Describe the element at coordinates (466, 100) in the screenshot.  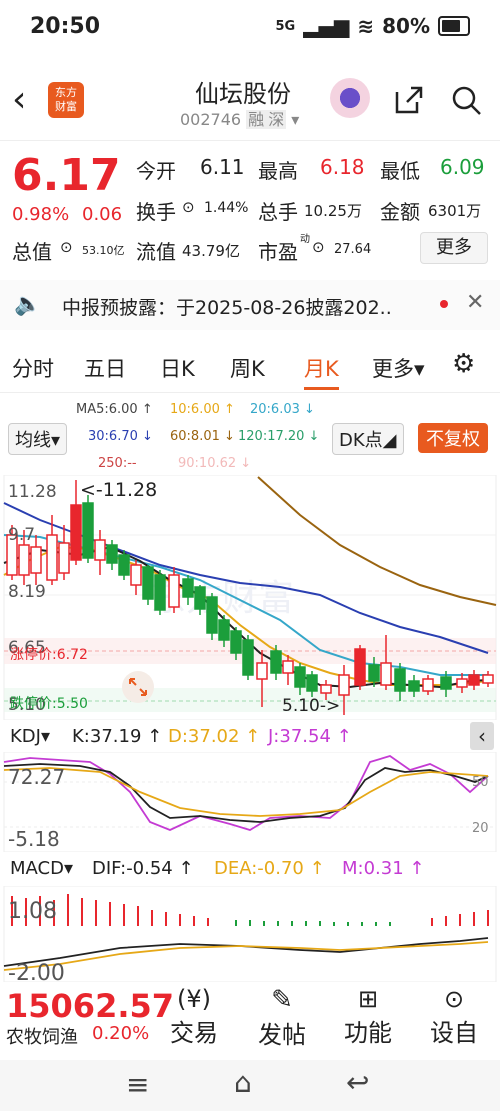
I see `search-icon` at that location.